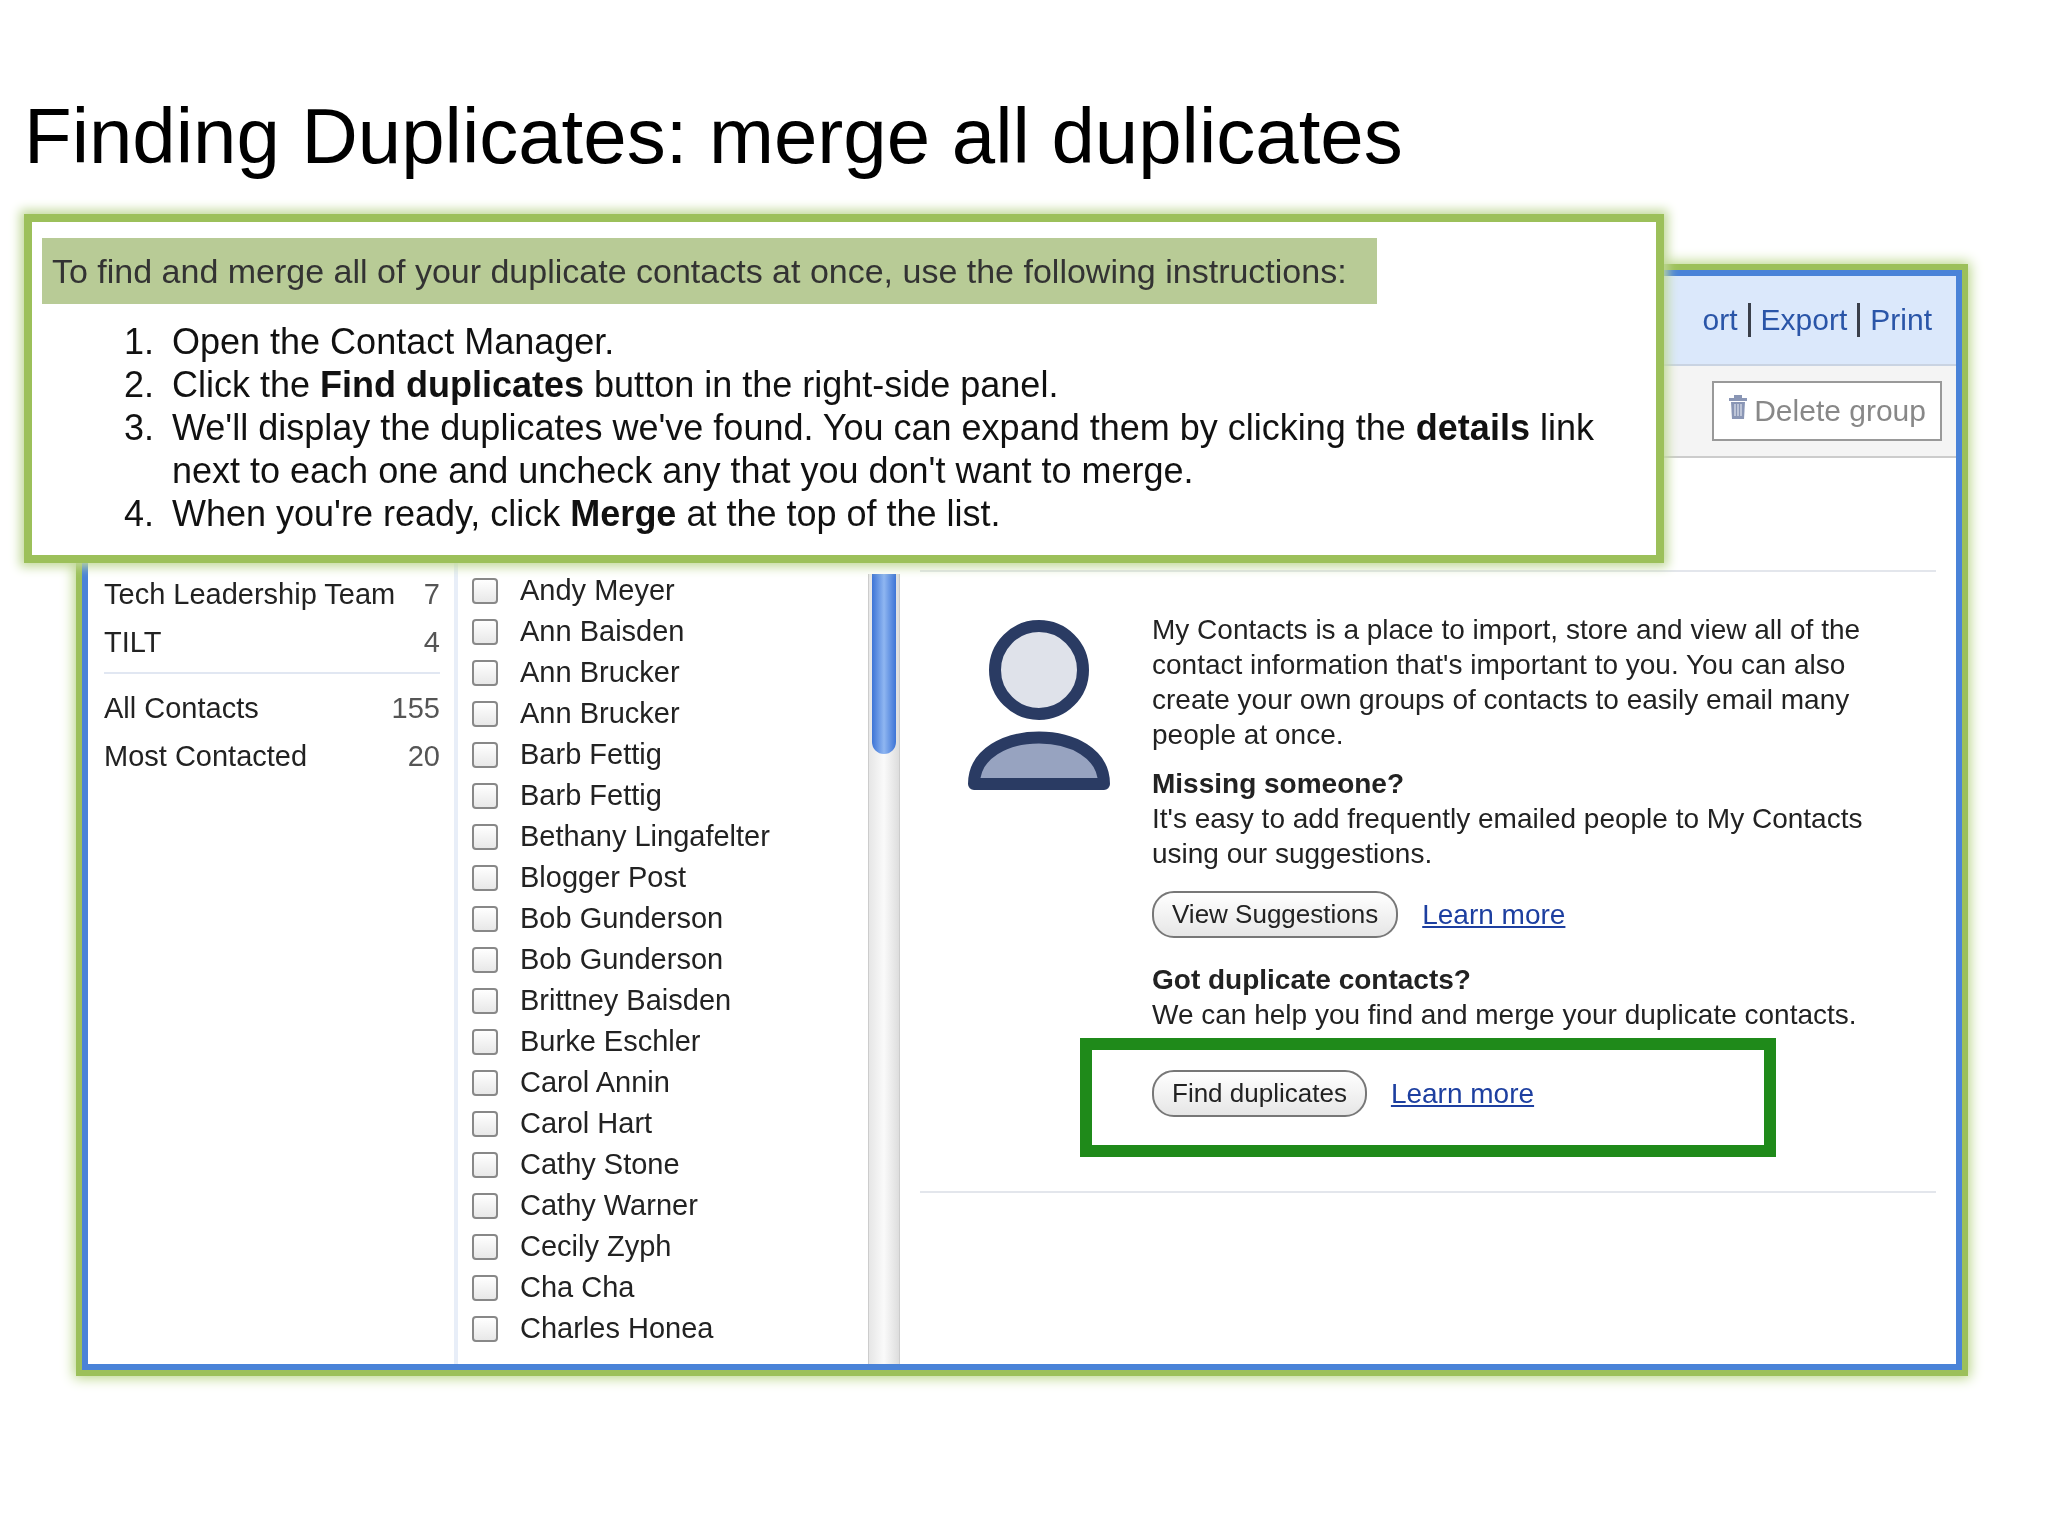  What do you see at coordinates (713, 136) in the screenshot?
I see `slide-title: Finding Duplicates: merge all duplicates` at bounding box center [713, 136].